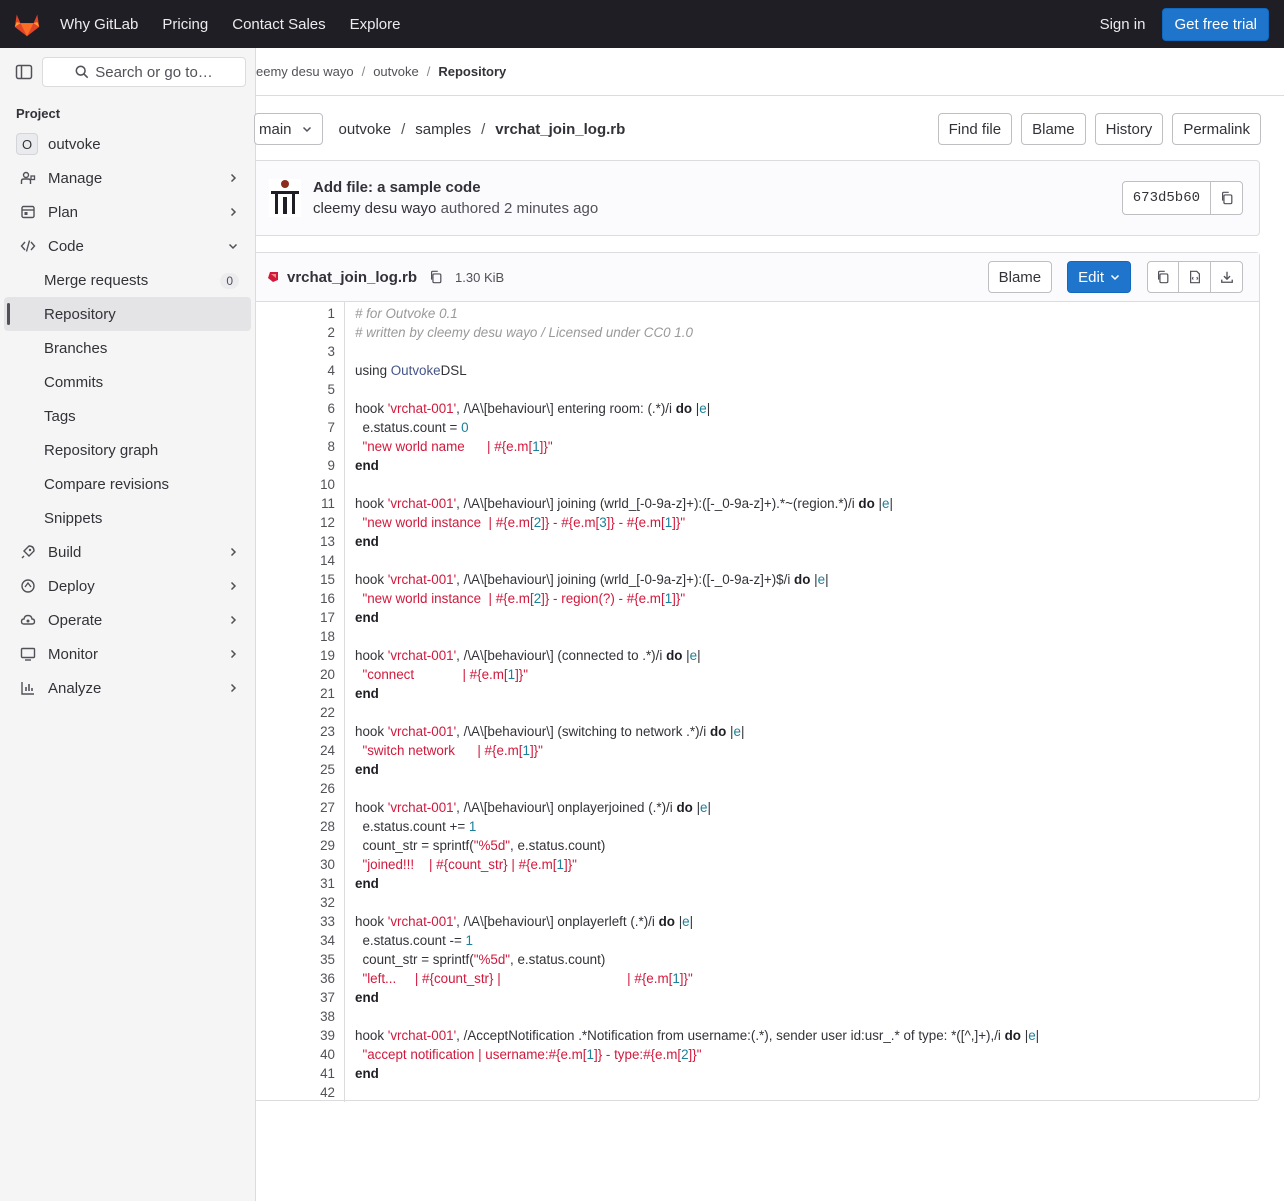  I want to click on code-token: end, so click(367, 769).